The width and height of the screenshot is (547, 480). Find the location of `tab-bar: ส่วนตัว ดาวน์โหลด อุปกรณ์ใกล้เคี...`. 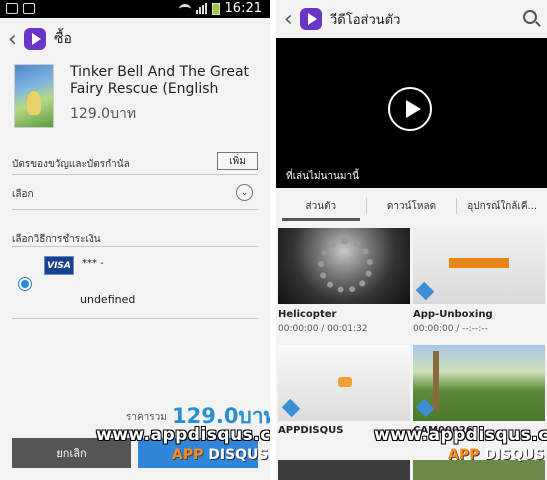

tab-bar: ส่วนตัว ดาวน์โหลด อุปกรณ์ใกล้เคี... is located at coordinates (411, 206).